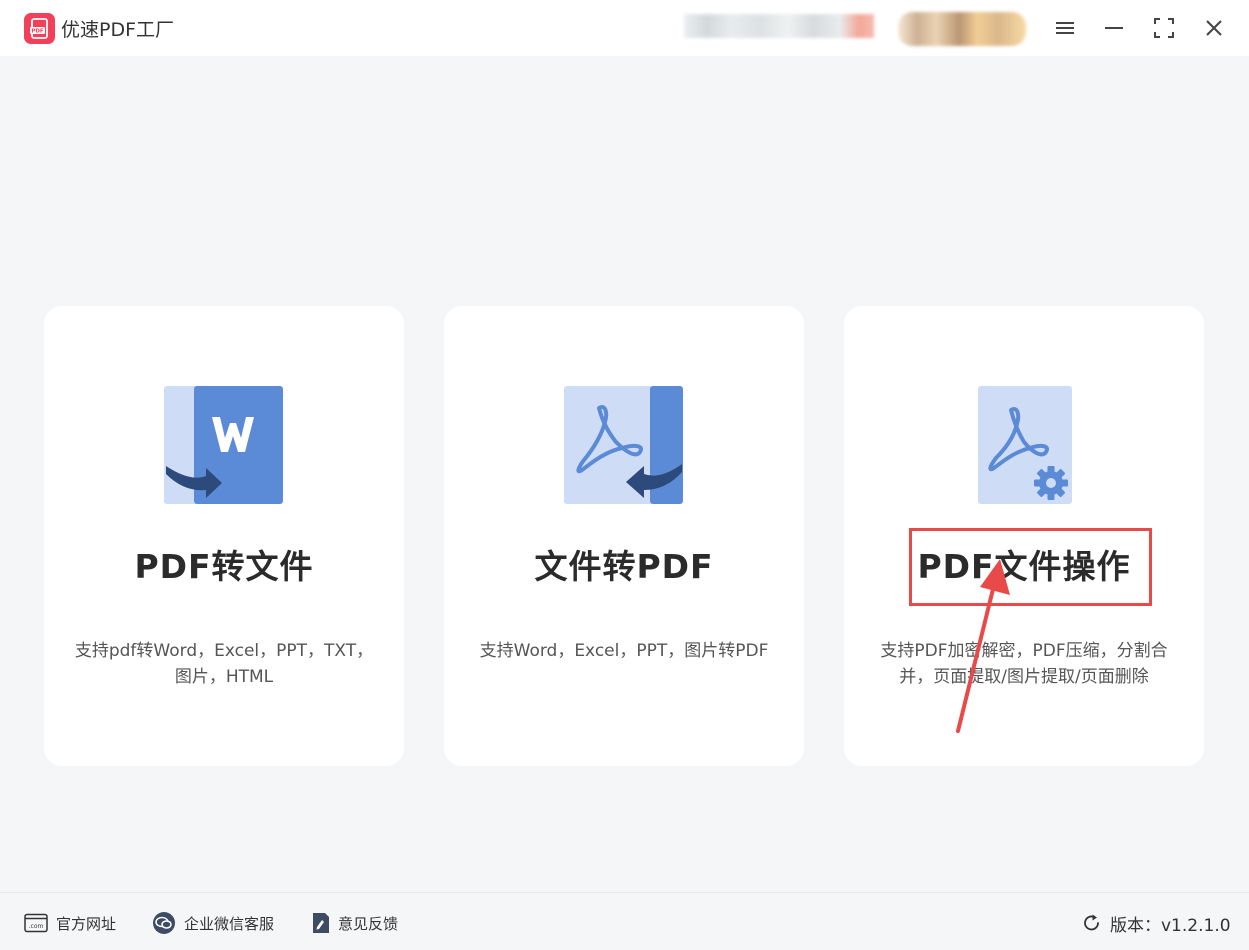 The height and width of the screenshot is (950, 1249). Describe the element at coordinates (1214, 28) in the screenshot. I see `close-icon` at that location.